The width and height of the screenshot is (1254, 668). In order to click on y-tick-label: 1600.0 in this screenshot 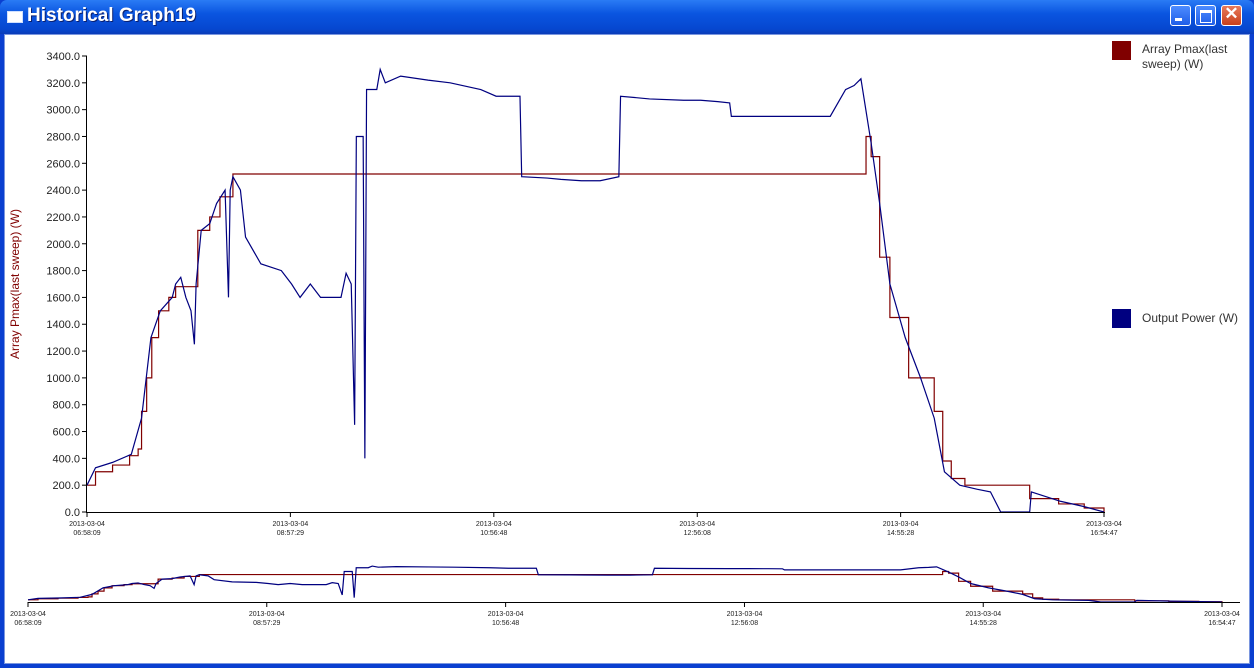, I will do `click(63, 298)`.